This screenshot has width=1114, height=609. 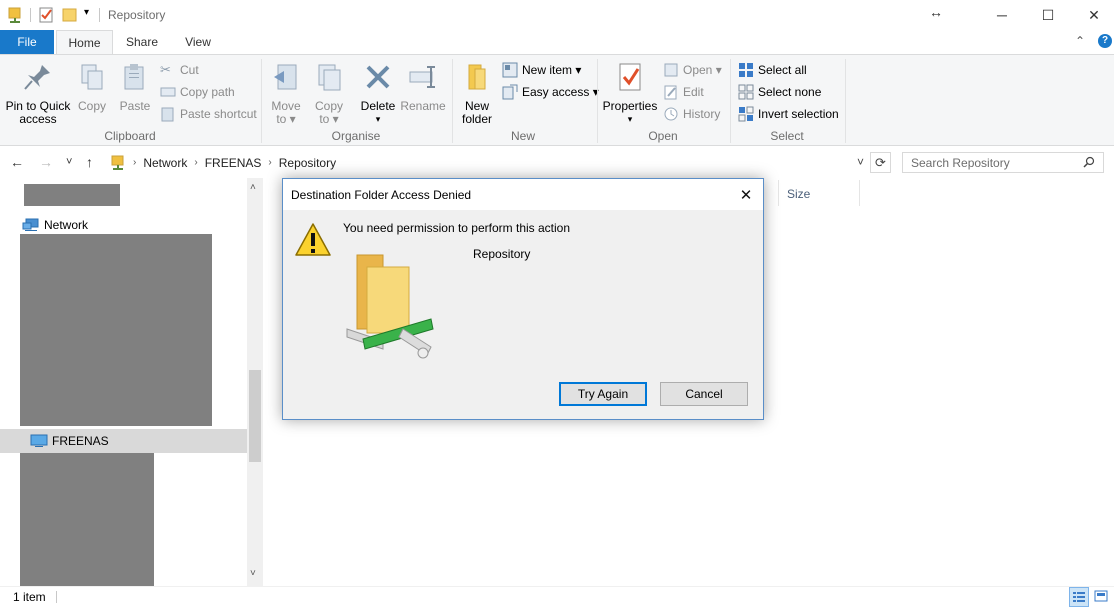 I want to click on nav-item-network: Network, so click(x=55, y=225).